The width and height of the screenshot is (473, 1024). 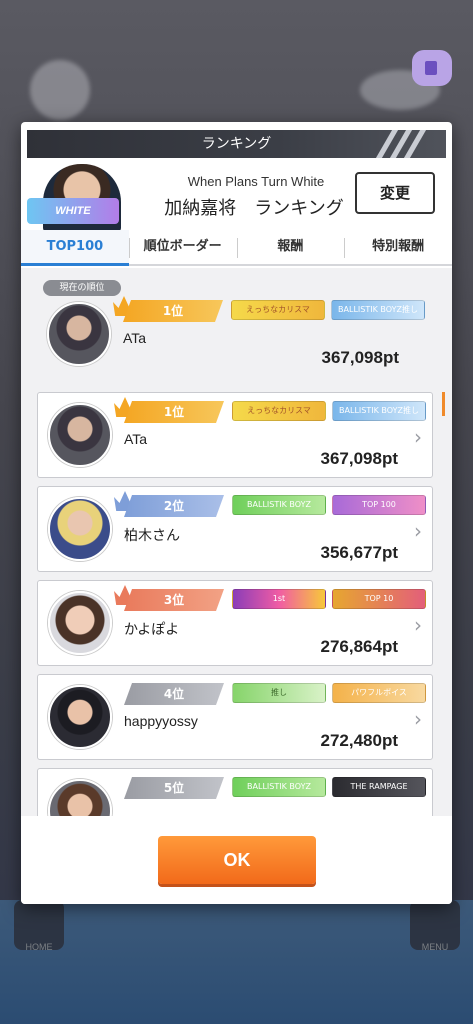 I want to click on player-name: かよぽよ, so click(x=152, y=629).